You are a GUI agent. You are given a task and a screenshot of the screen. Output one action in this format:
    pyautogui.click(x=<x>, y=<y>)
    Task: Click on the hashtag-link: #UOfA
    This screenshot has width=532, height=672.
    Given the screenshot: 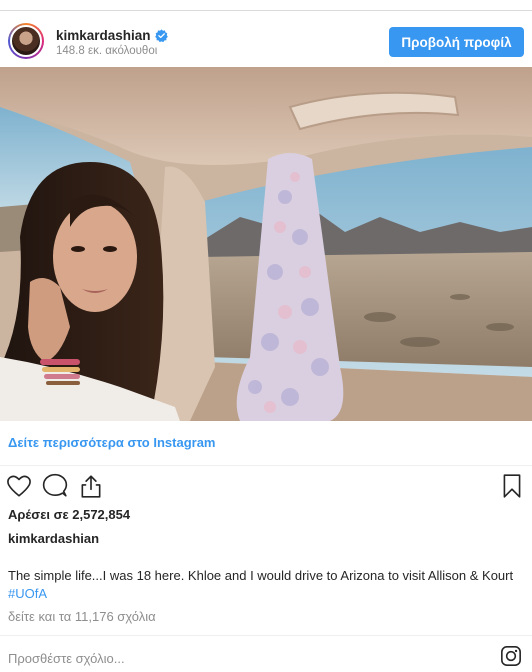 What is the action you would take?
    pyautogui.click(x=27, y=593)
    